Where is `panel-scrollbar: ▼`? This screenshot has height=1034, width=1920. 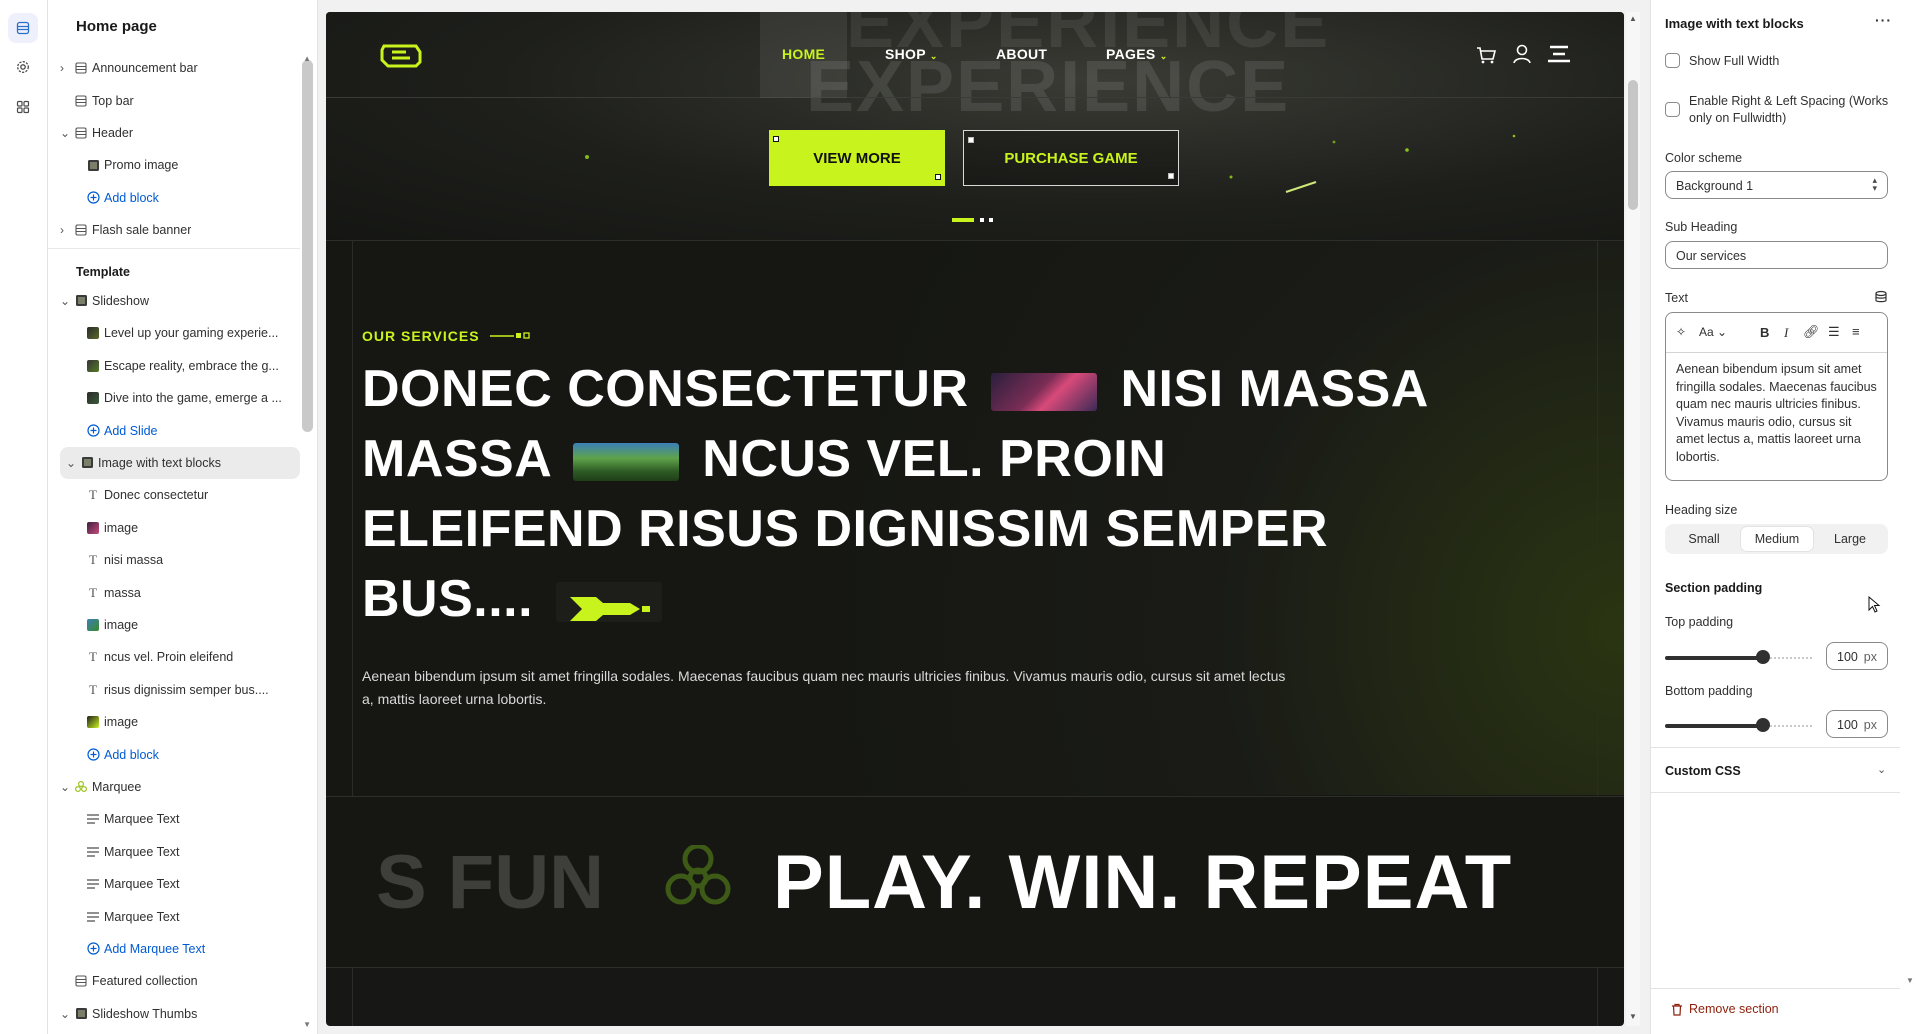 panel-scrollbar: ▼ is located at coordinates (1910, 517).